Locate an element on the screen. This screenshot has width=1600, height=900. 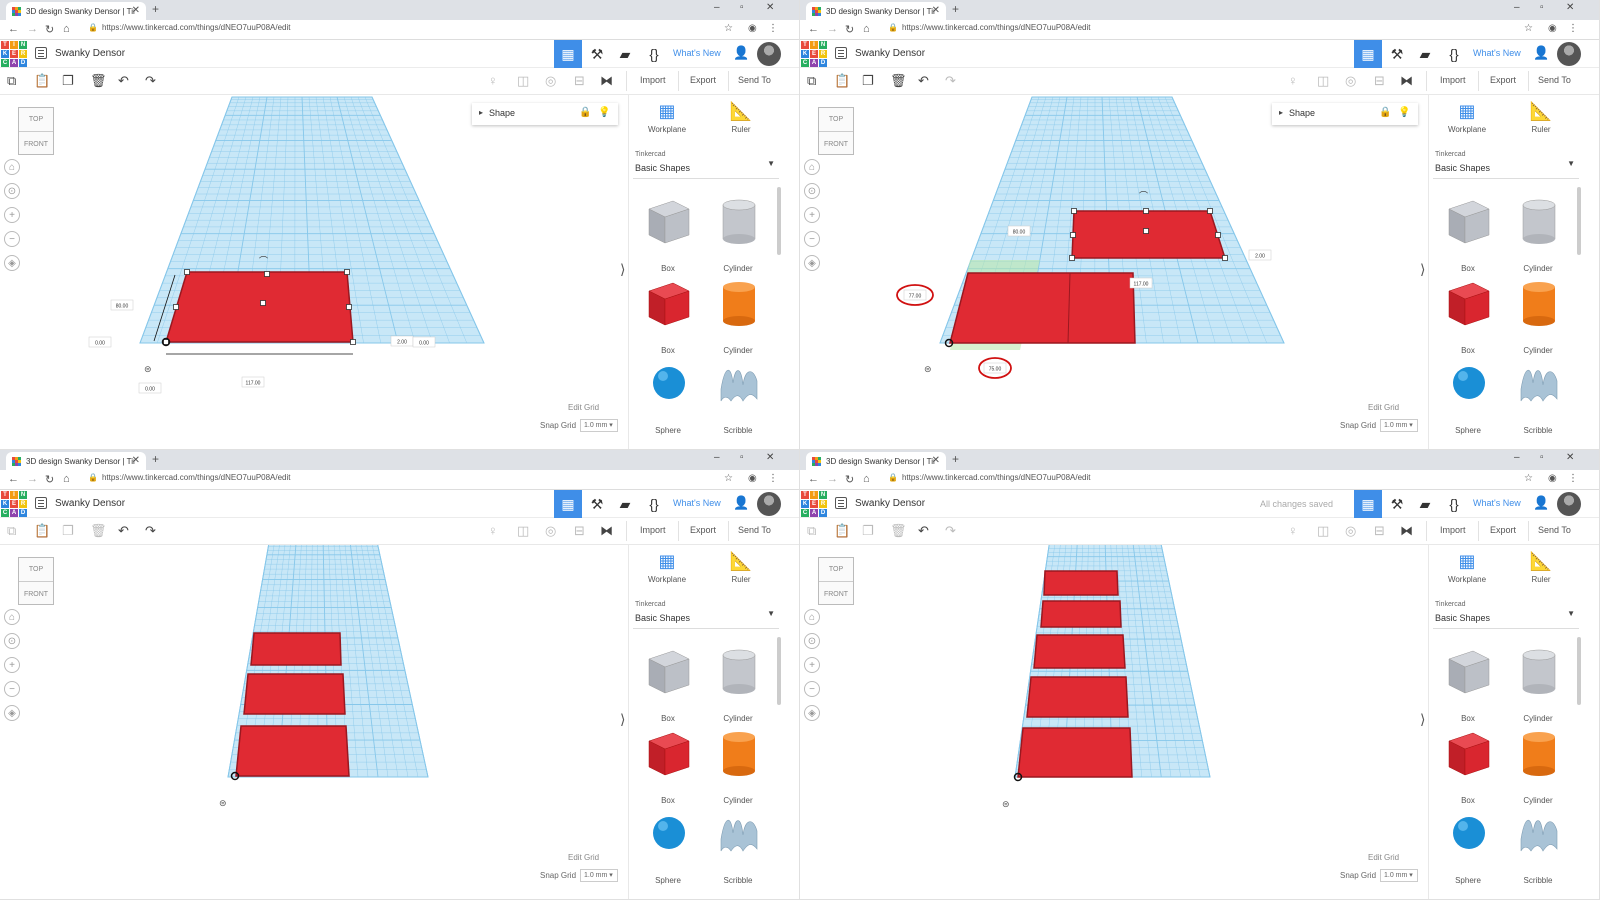
home-icon: ⌂ is located at coordinates (866, 29).